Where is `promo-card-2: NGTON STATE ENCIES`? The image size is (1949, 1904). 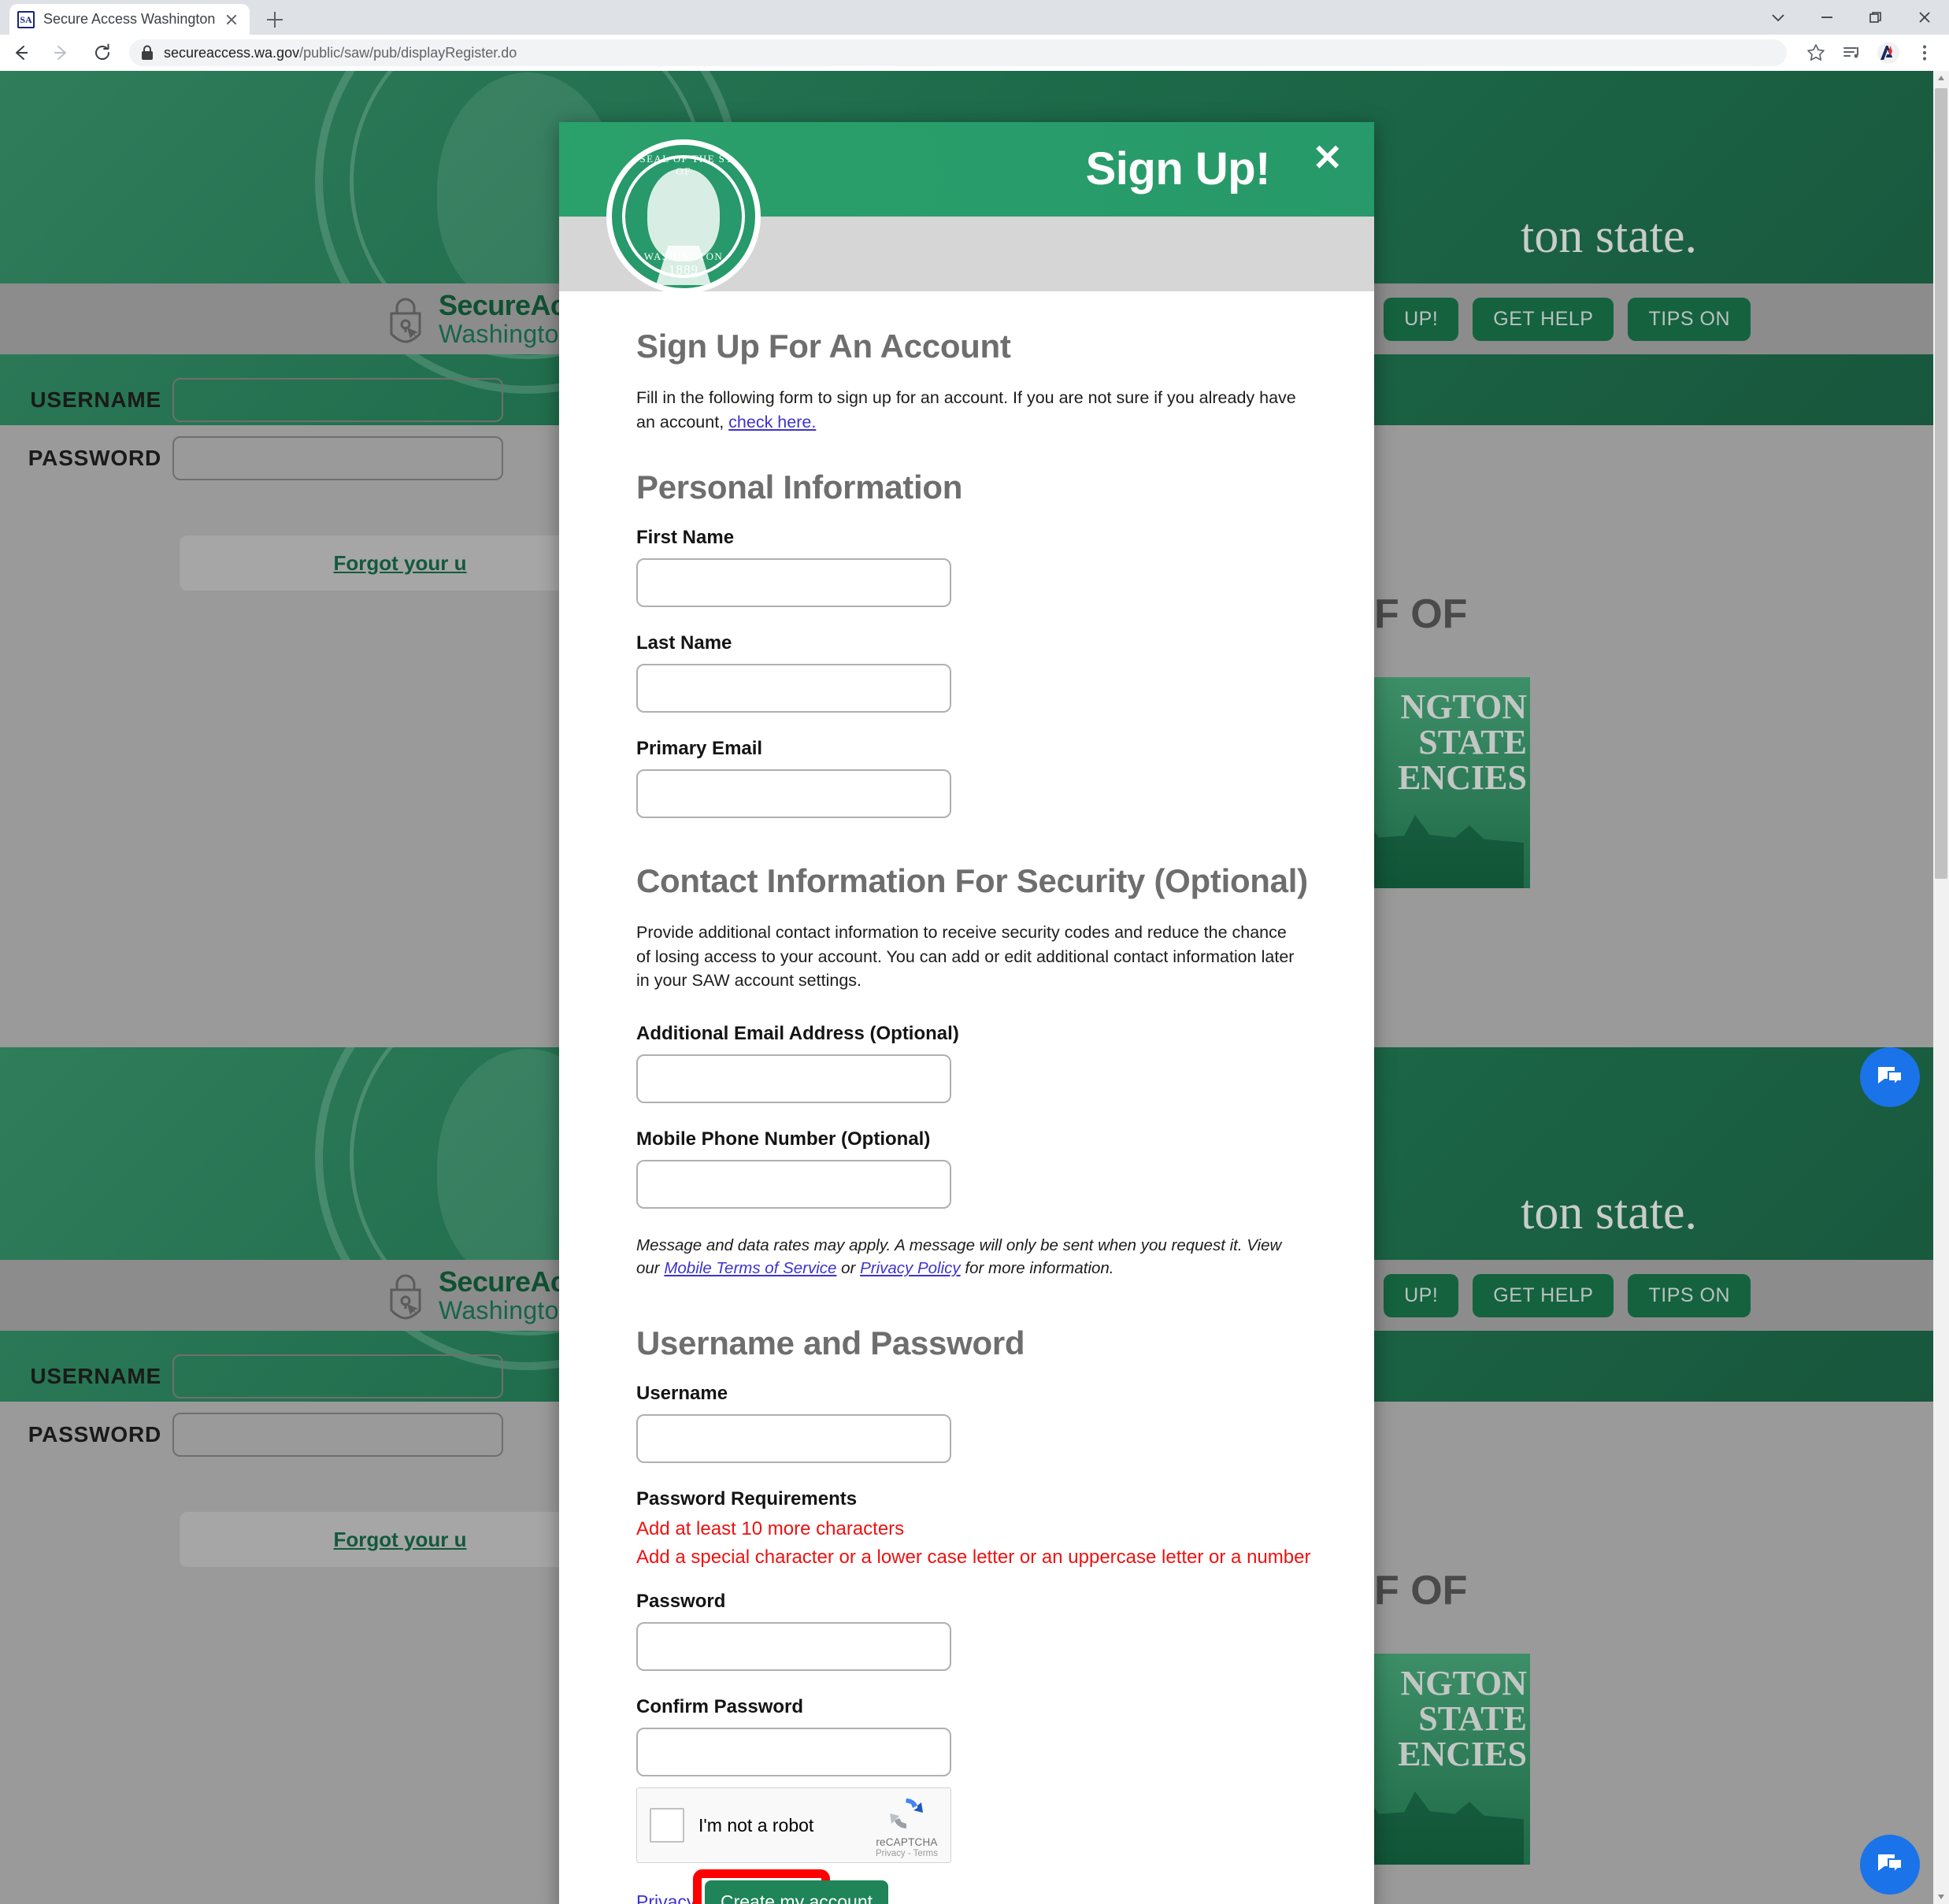 promo-card-2: NGTON STATE ENCIES is located at coordinates (1448, 1759).